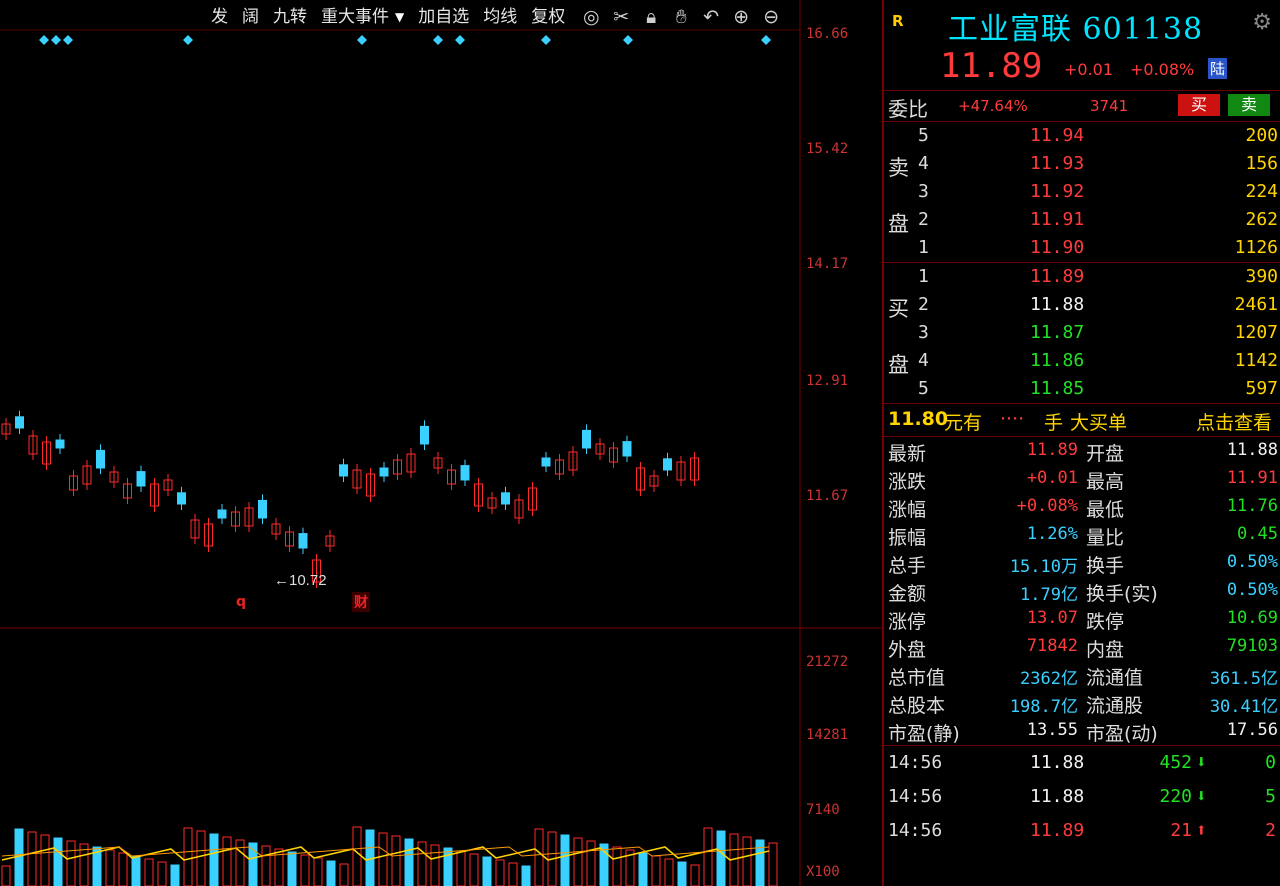  What do you see at coordinates (1082, 305) in the screenshot?
I see `bid-row: 2 11.88 2461` at bounding box center [1082, 305].